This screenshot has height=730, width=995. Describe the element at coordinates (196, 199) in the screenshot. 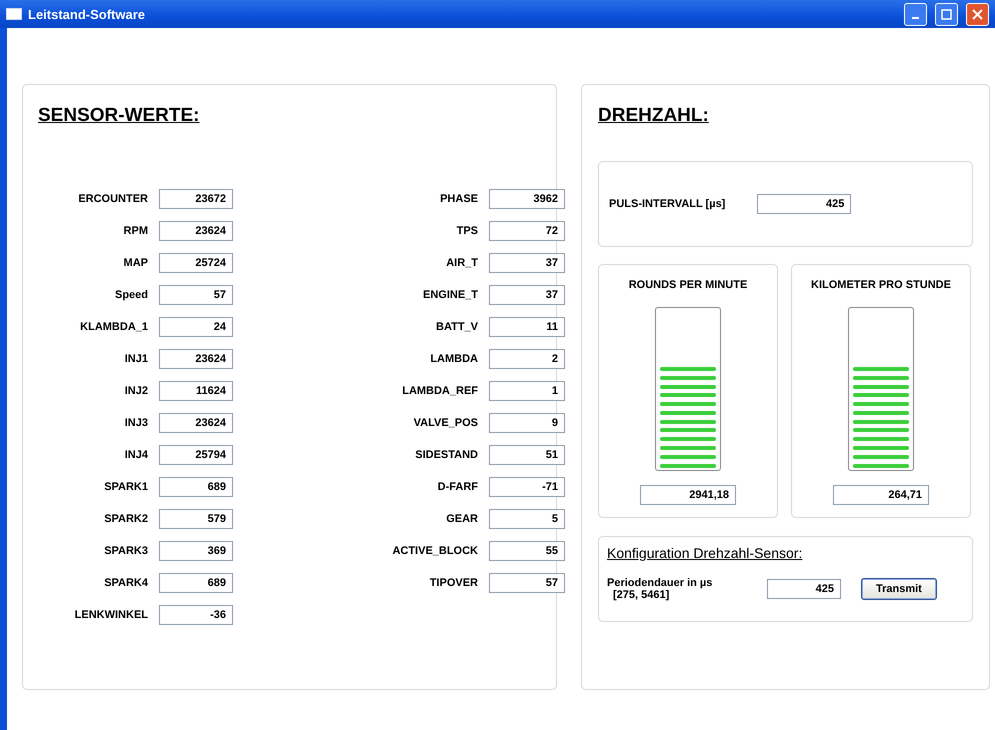

I see `value-field: 23672` at that location.